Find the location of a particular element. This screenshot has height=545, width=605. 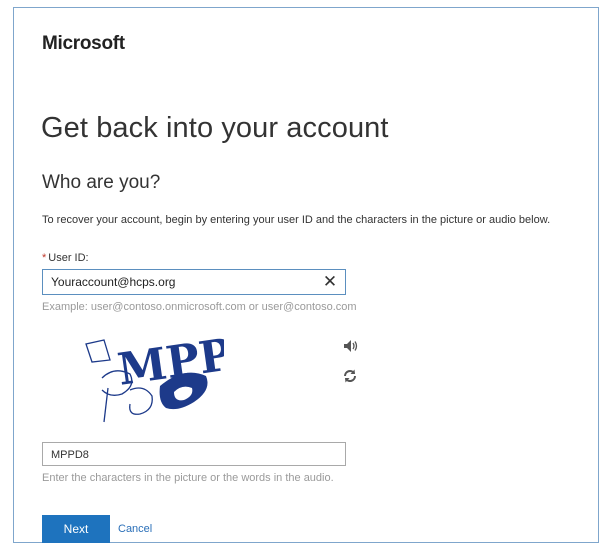

captcha-field is located at coordinates (194, 454).